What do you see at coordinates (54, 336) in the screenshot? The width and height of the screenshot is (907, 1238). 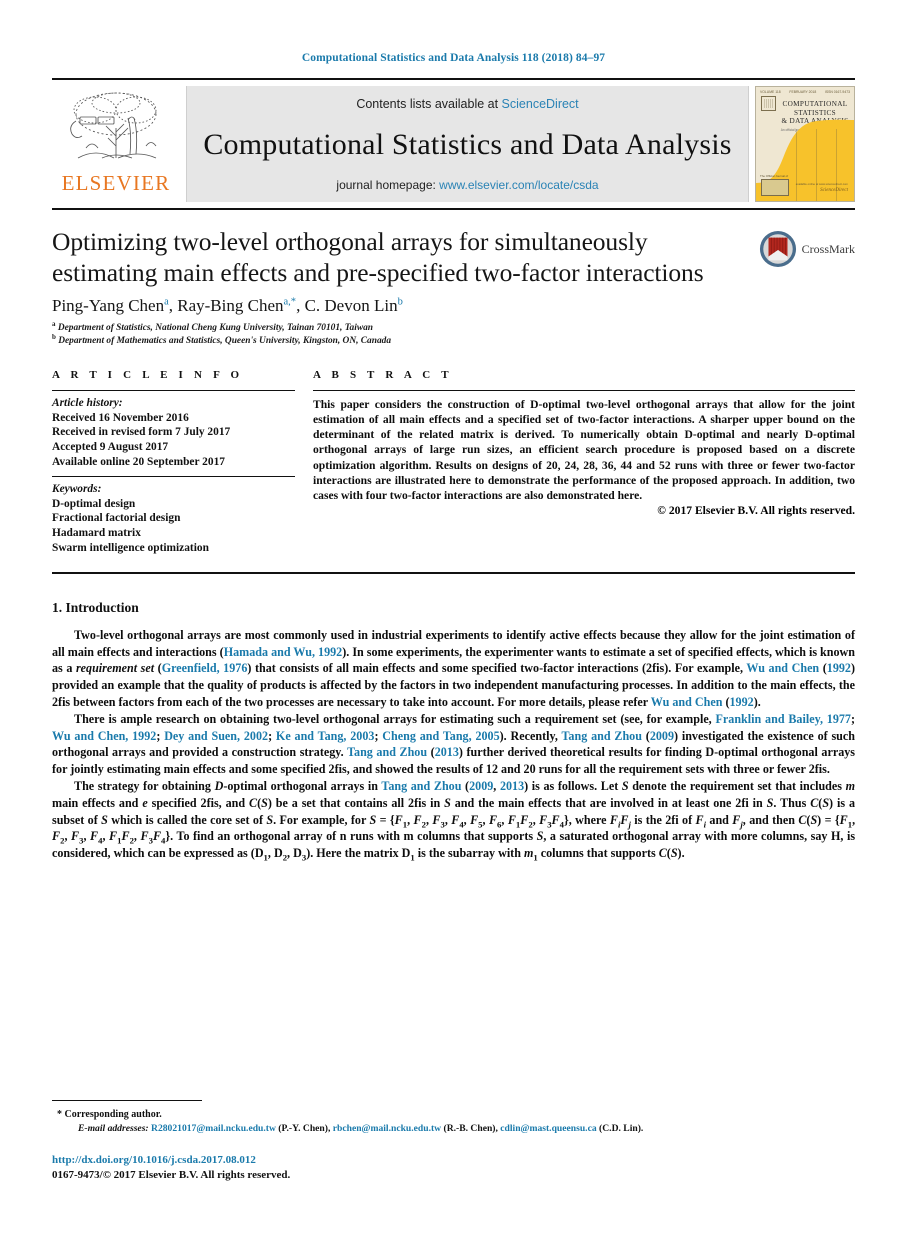 I see `affiliation-b-mark: b` at bounding box center [54, 336].